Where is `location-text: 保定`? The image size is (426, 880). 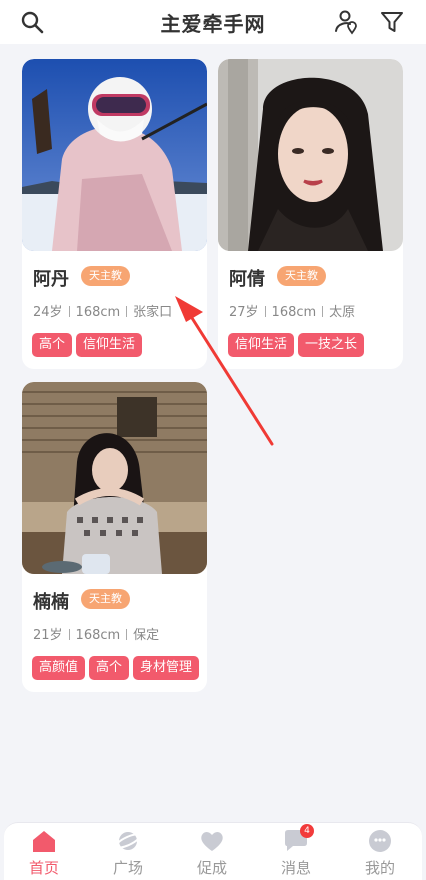
location-text: 保定 is located at coordinates (146, 635).